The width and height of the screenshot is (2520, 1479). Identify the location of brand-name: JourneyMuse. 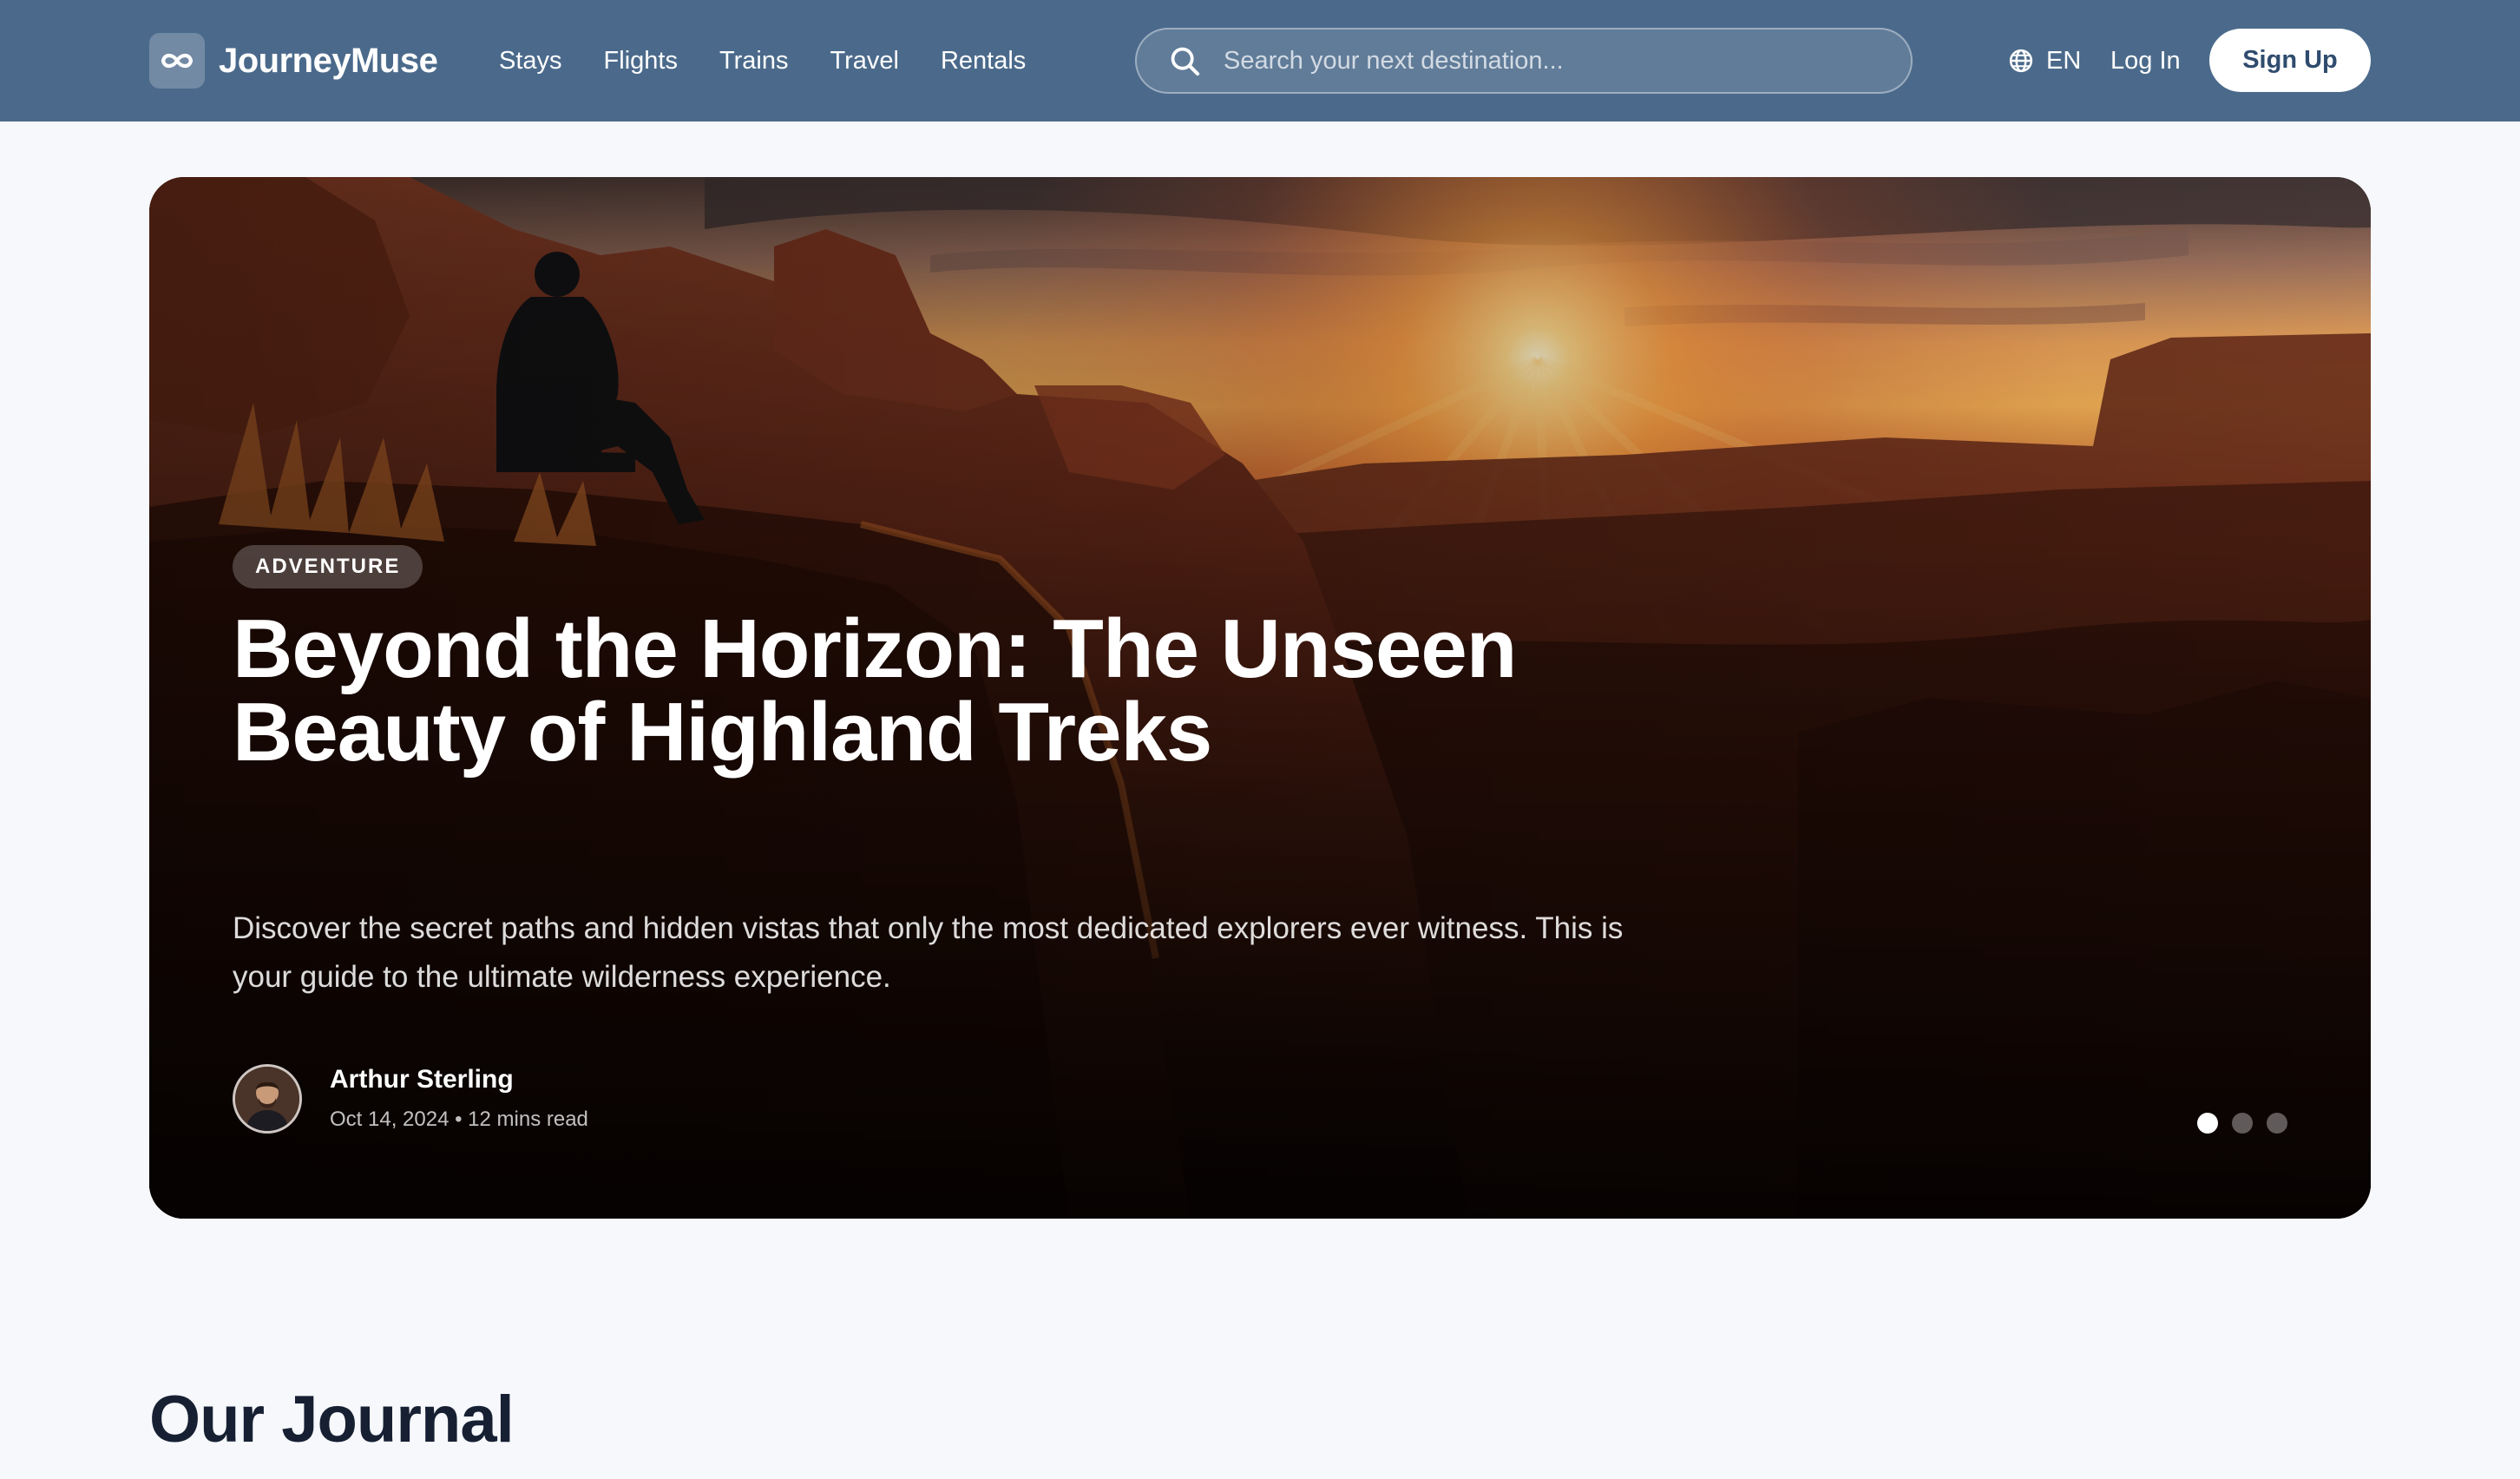
(328, 61).